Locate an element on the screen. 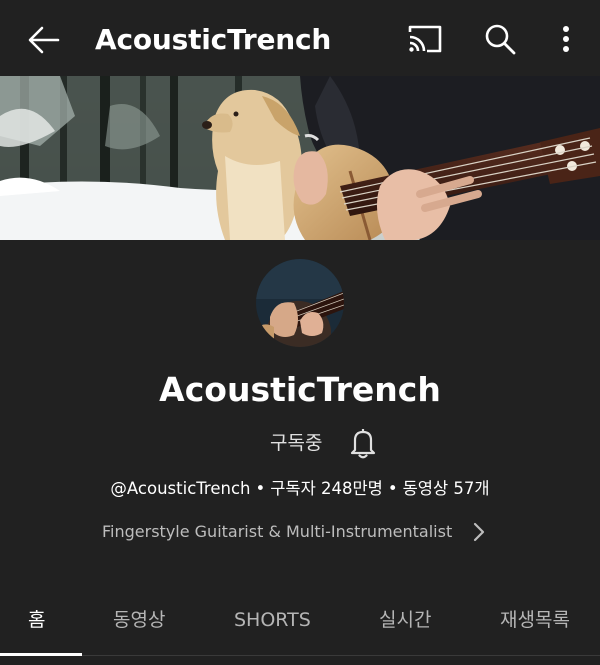  subscribed-button: 구독중 is located at coordinates (296, 443).